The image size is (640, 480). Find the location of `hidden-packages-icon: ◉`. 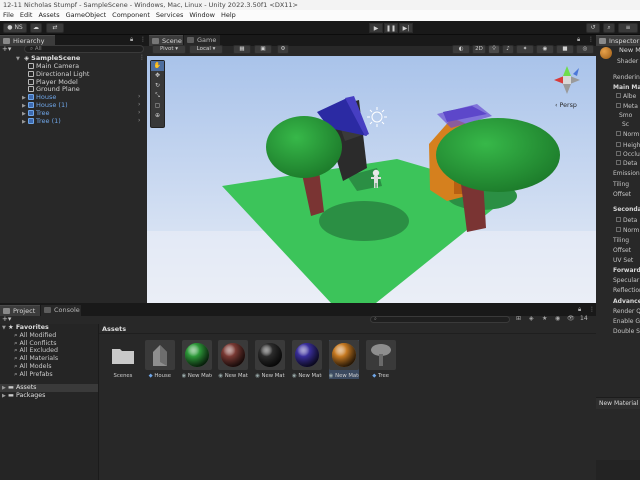

hidden-packages-icon: ◉ is located at coordinates (557, 318).